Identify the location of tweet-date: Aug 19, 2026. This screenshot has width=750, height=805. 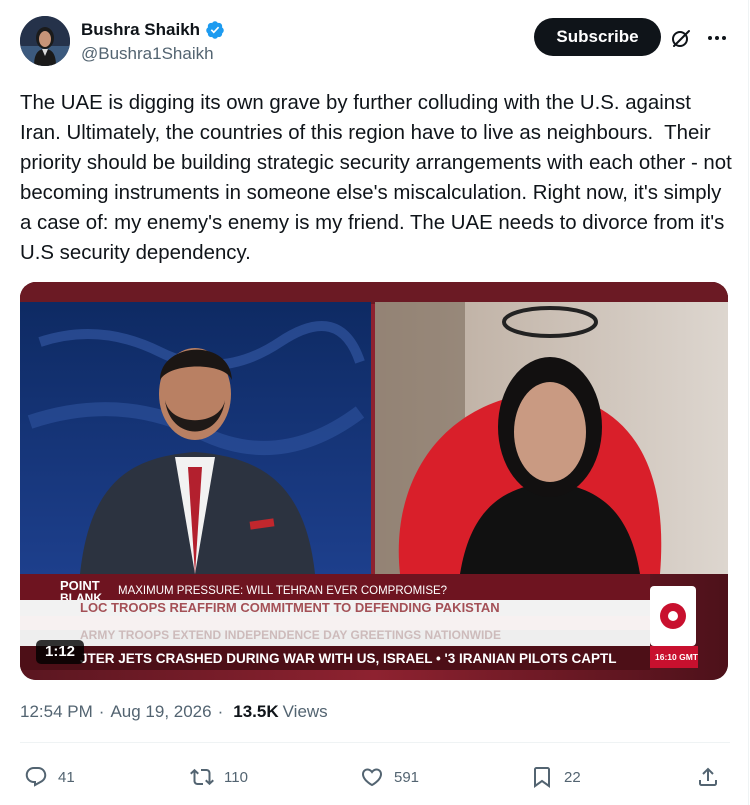
(160, 712).